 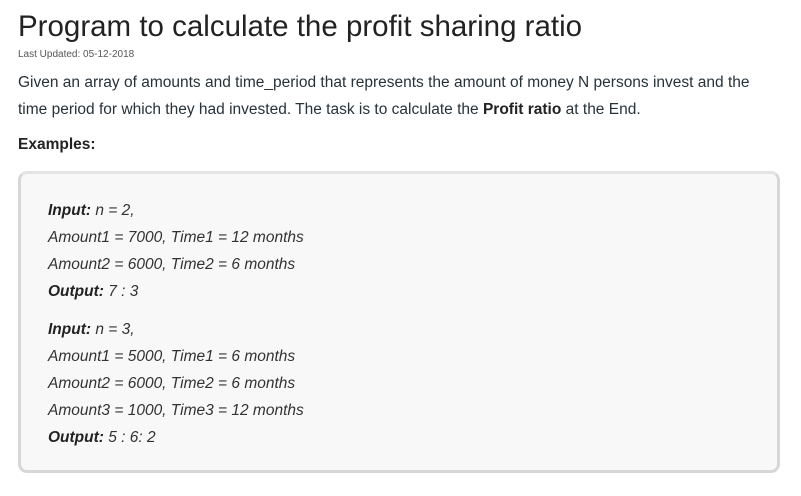 What do you see at coordinates (113, 210) in the screenshot?
I see `input-value: n = 2,` at bounding box center [113, 210].